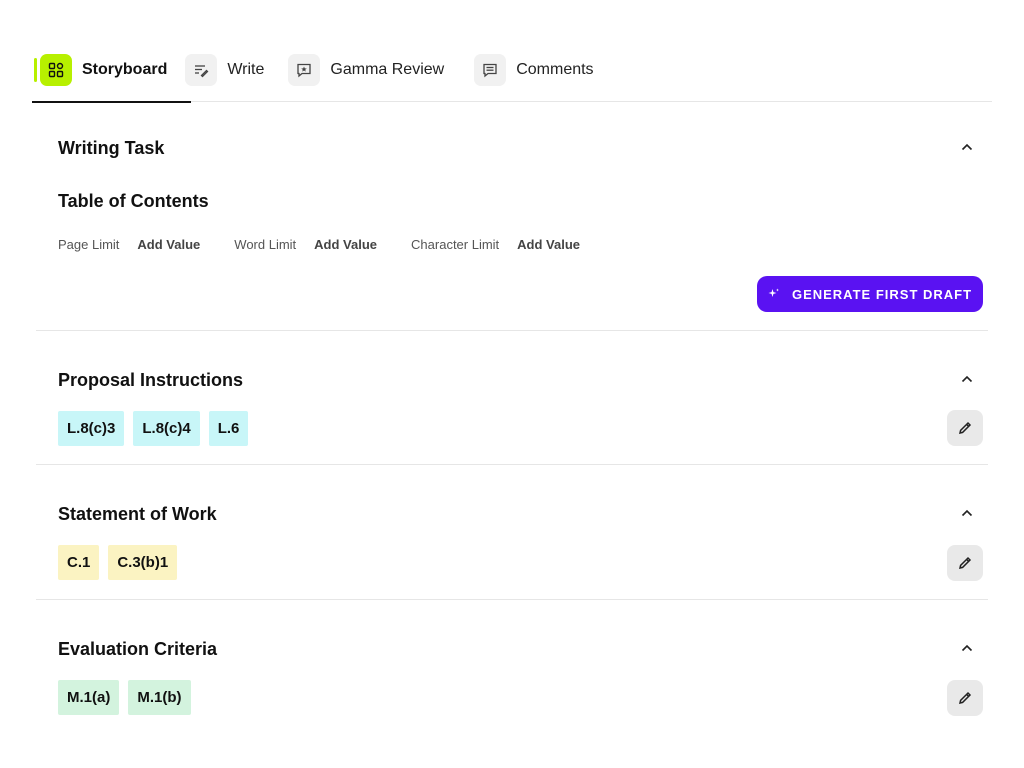 The width and height of the screenshot is (1024, 768). I want to click on tab-write: Write, so click(236, 70).